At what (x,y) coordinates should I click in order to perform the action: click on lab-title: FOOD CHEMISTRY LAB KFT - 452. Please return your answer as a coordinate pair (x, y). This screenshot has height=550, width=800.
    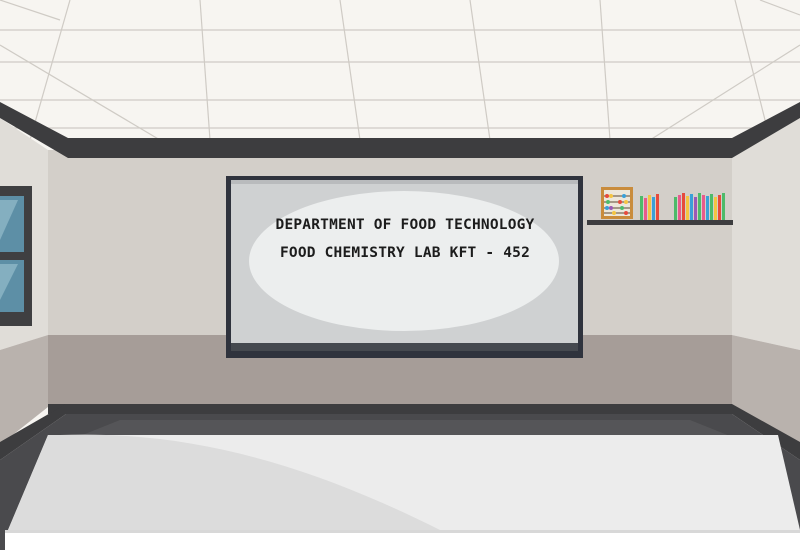
    Looking at the image, I should click on (405, 253).